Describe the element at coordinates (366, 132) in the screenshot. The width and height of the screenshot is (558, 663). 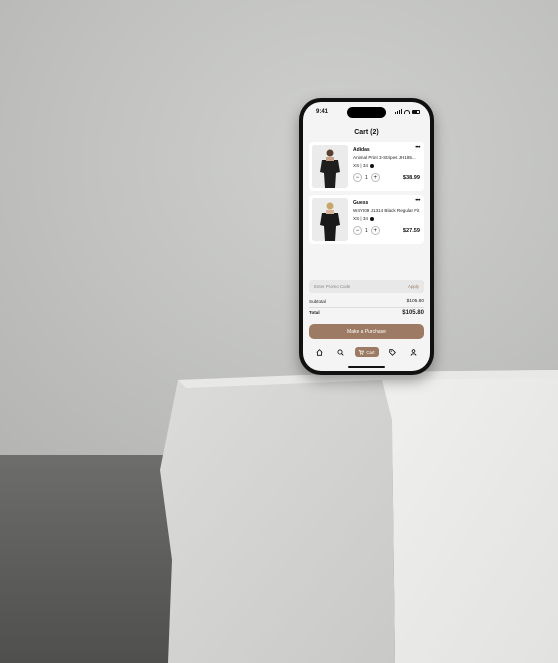
I see `page-title: Cart (2)` at that location.